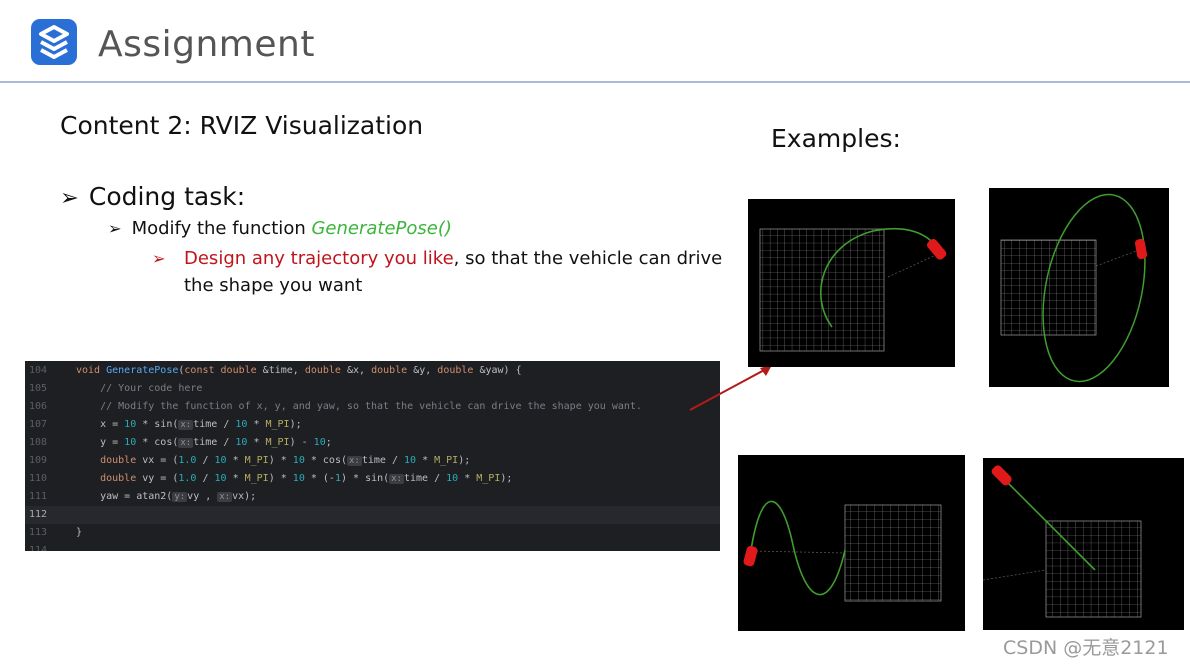 The width and height of the screenshot is (1190, 665). Describe the element at coordinates (319, 258) in the screenshot. I see `design-red-text: Design any trajectory you like` at that location.